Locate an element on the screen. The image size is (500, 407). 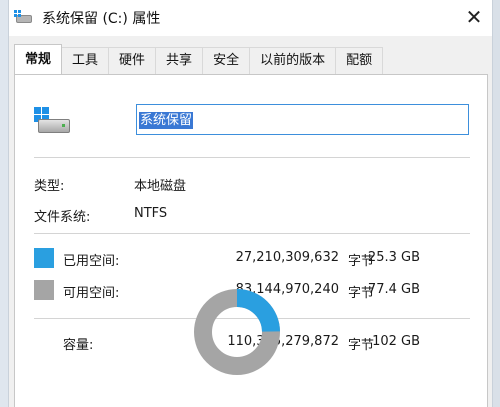
close-button: ✕ is located at coordinates (474, 18).